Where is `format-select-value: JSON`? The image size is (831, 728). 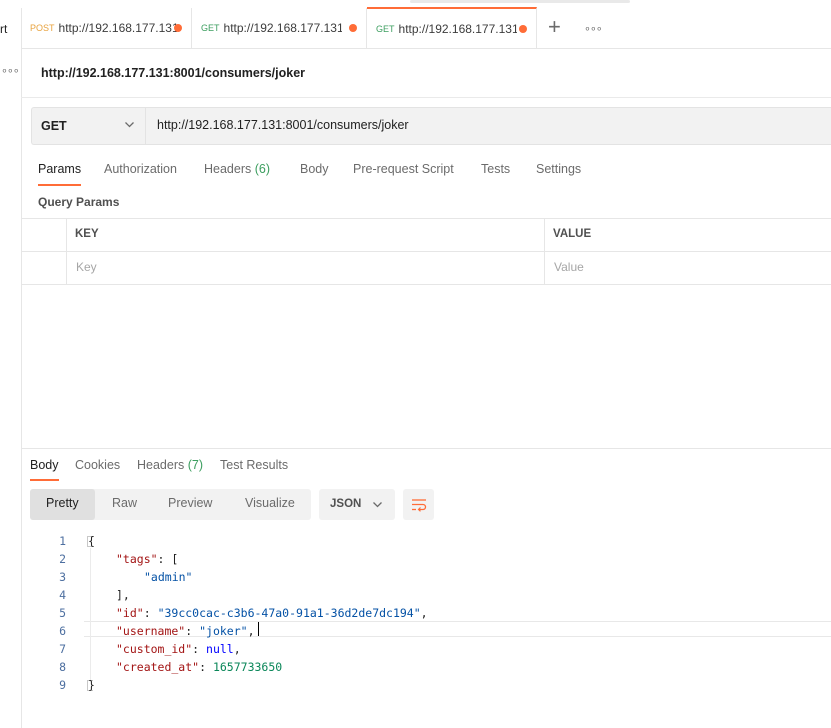 format-select-value: JSON is located at coordinates (346, 504).